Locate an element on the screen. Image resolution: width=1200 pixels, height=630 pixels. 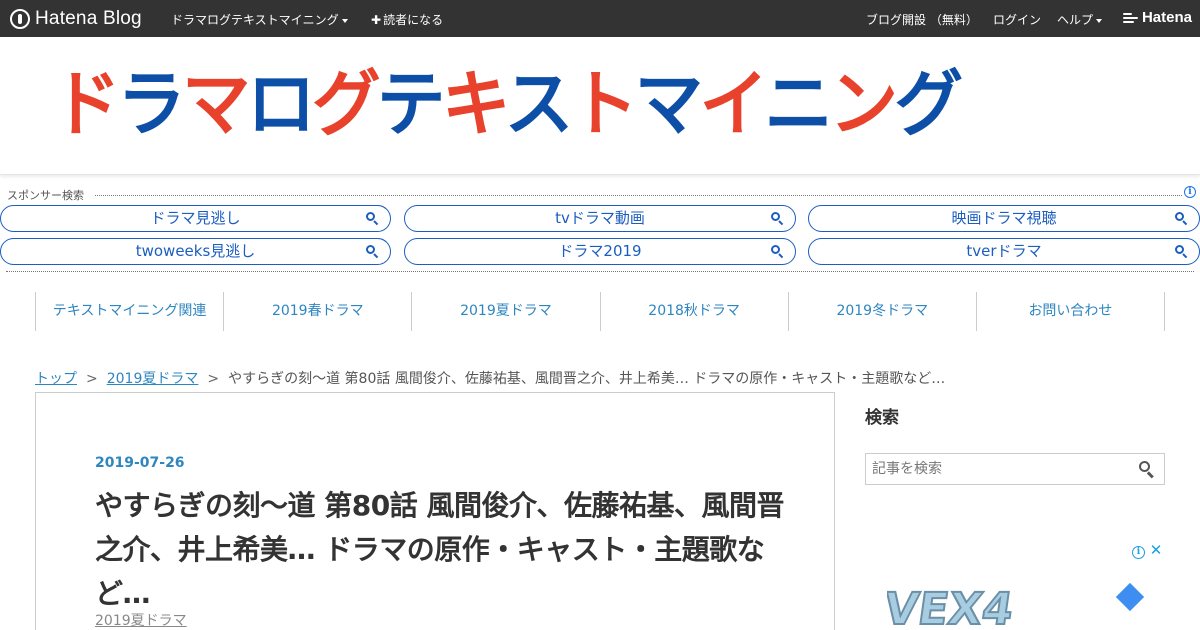
article-category-link: 2019夏ドラマ is located at coordinates (141, 620).